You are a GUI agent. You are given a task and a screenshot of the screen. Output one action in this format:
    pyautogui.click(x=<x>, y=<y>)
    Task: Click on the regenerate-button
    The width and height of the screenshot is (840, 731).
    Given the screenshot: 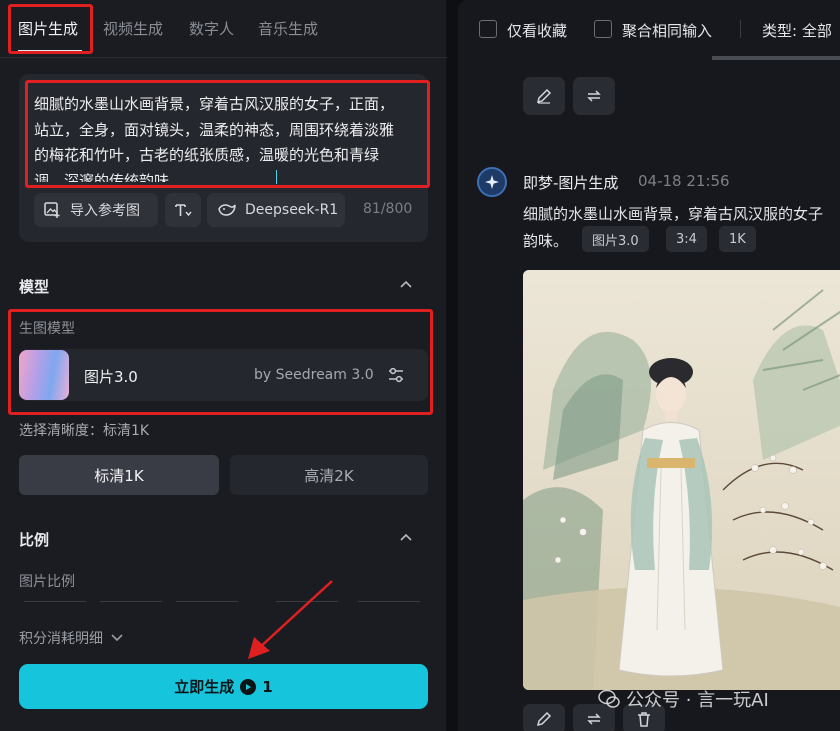 What is the action you would take?
    pyautogui.click(x=594, y=96)
    